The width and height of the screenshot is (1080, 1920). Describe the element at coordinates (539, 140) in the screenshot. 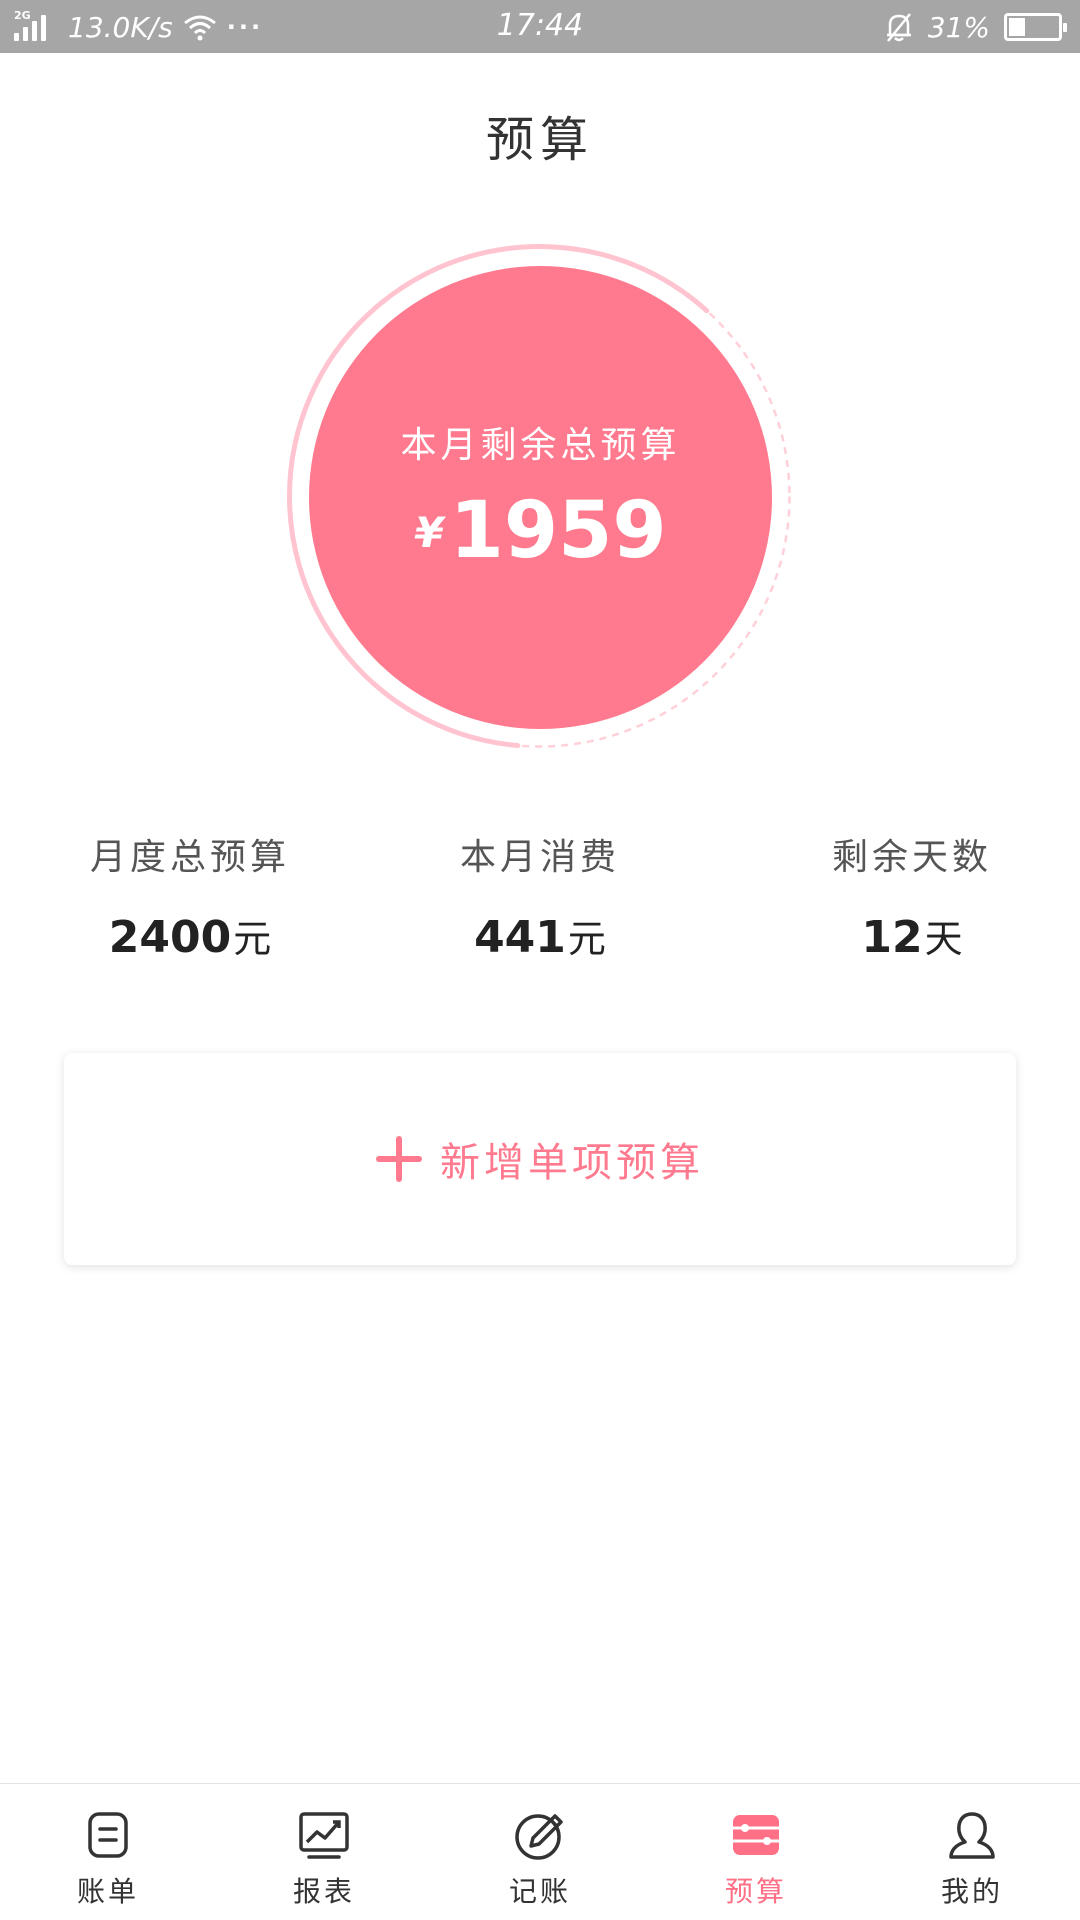

I see `page-title: 预算` at that location.